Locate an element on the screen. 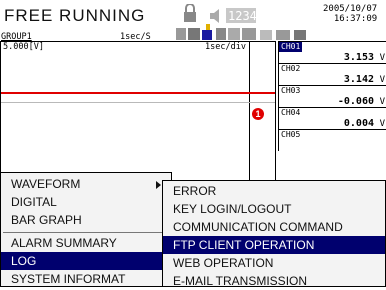 This screenshot has width=386, height=290. alarm-marker-icon: 1 is located at coordinates (258, 114).